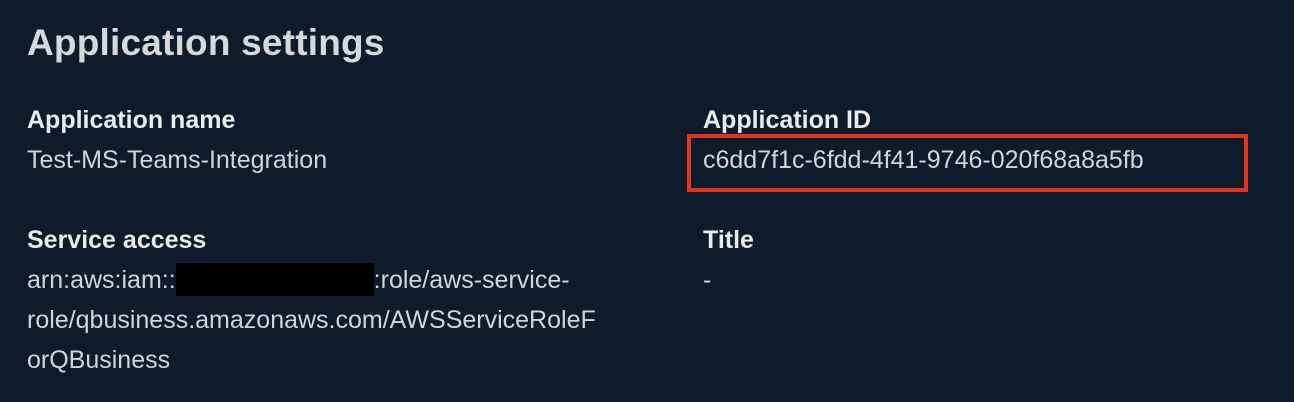 The height and width of the screenshot is (402, 1294). What do you see at coordinates (274, 279) in the screenshot?
I see `account-id-redaction` at bounding box center [274, 279].